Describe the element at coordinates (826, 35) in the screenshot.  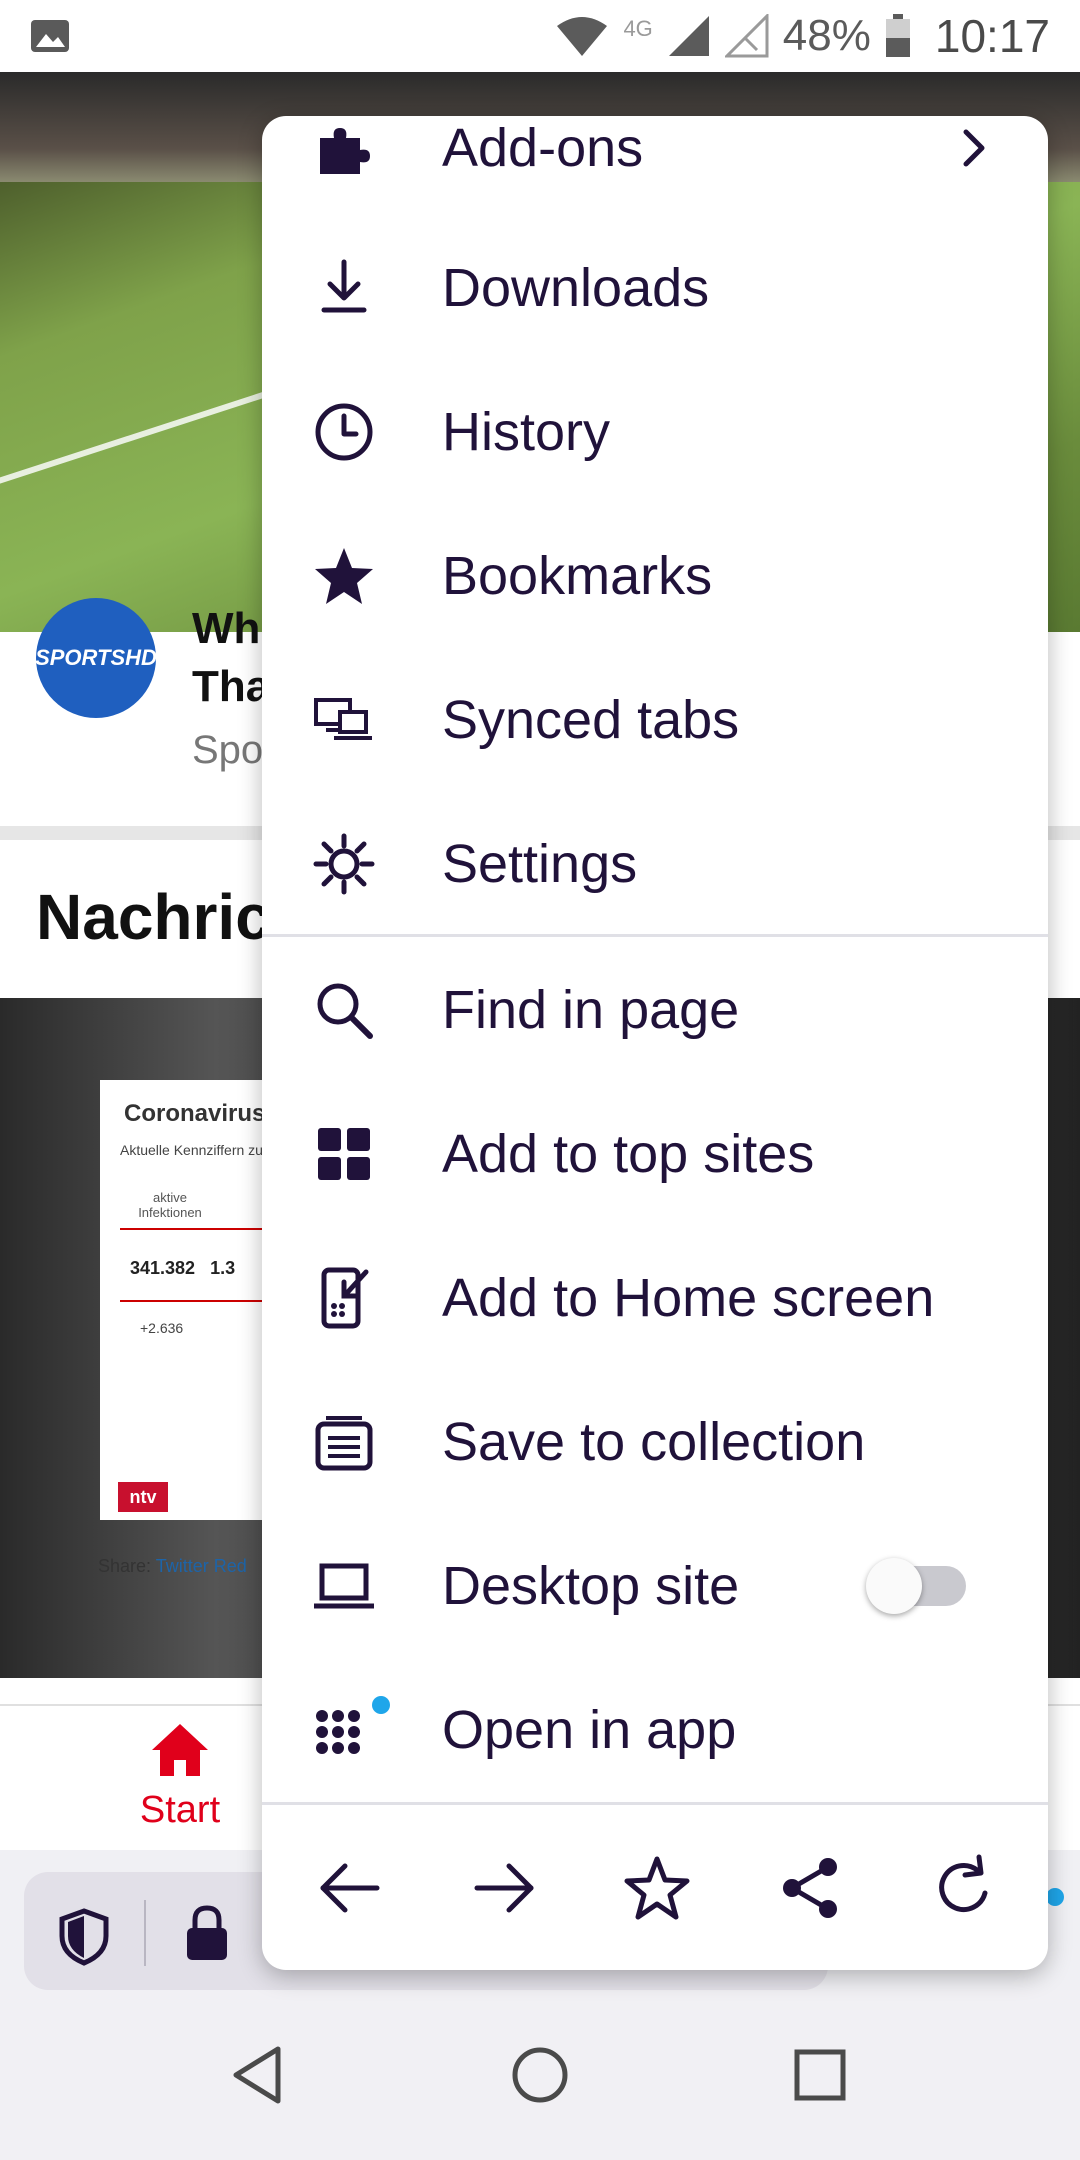
I see `battery-percent: 48%` at that location.